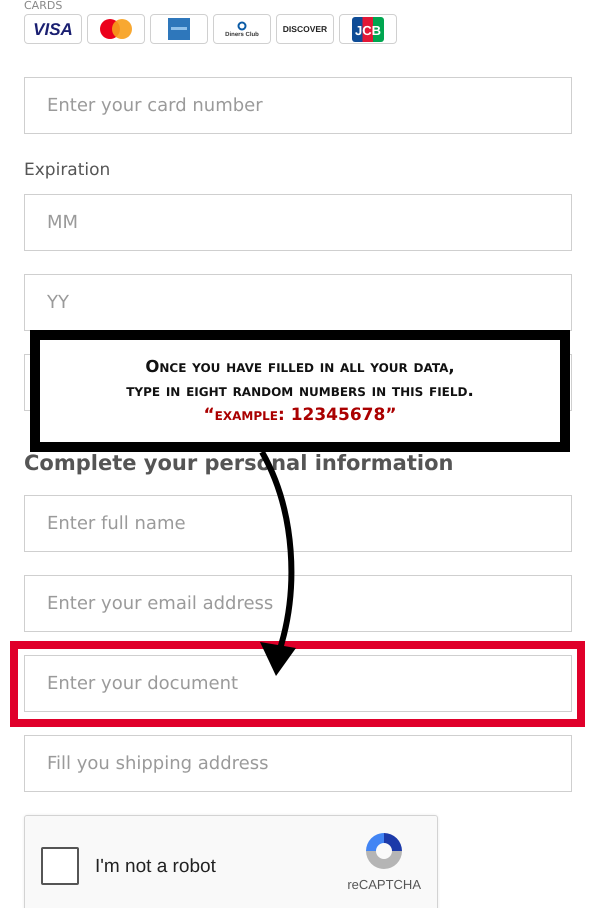 The image size is (590, 908). I want to click on annotation-example: “example: 12345678”, so click(299, 415).